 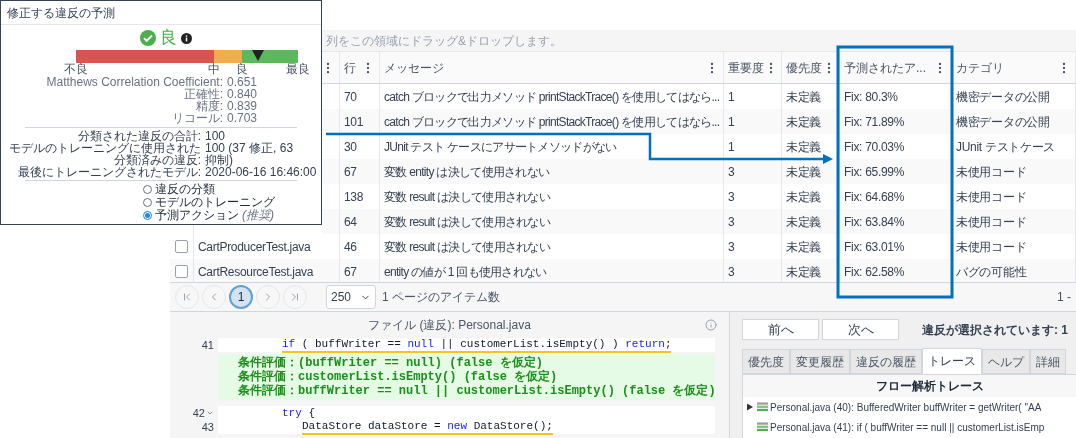 I want to click on trace-step: Personal.java (41): if ( buffWriter == null || customerList.isEmp, so click(x=907, y=427).